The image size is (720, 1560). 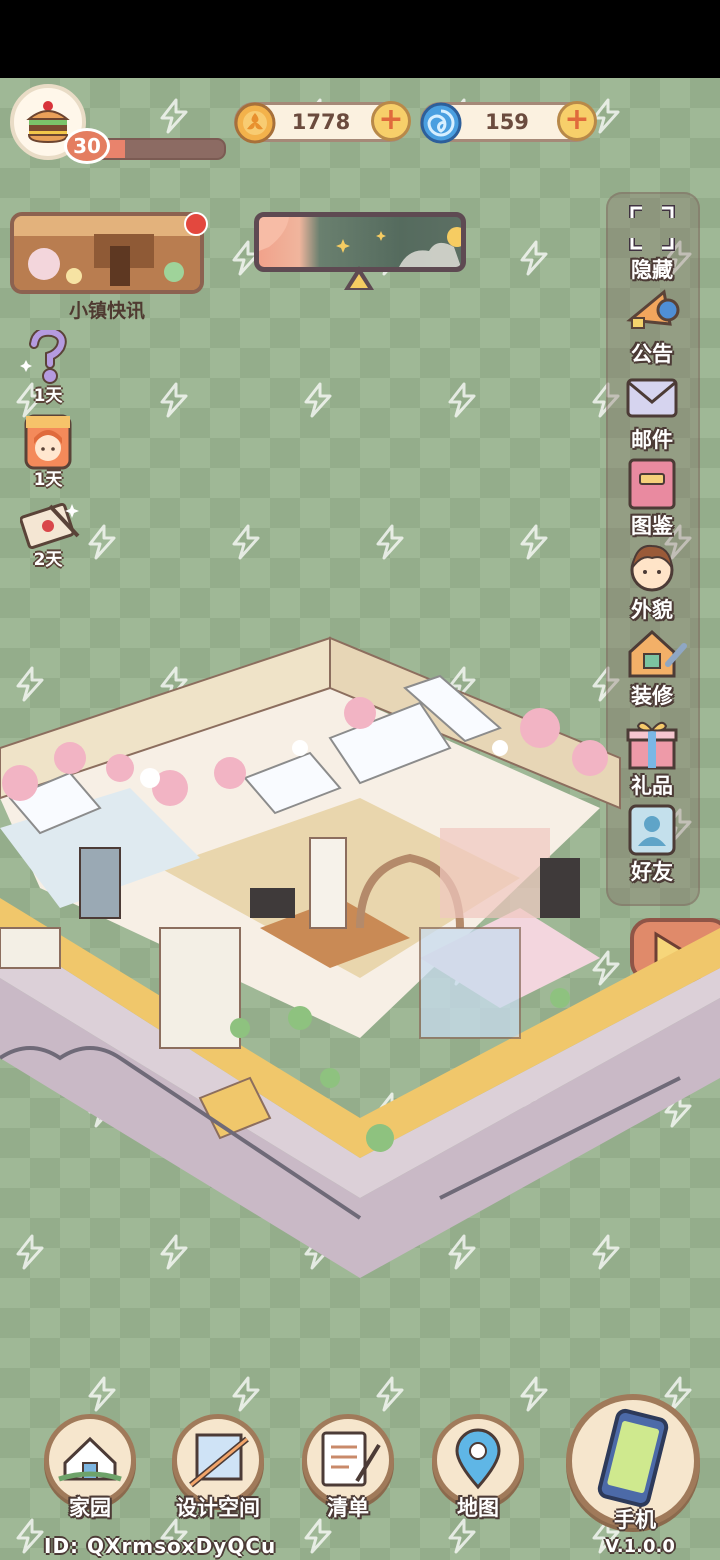 I want to click on design-ruler-icon, so click(x=219, y=1460).